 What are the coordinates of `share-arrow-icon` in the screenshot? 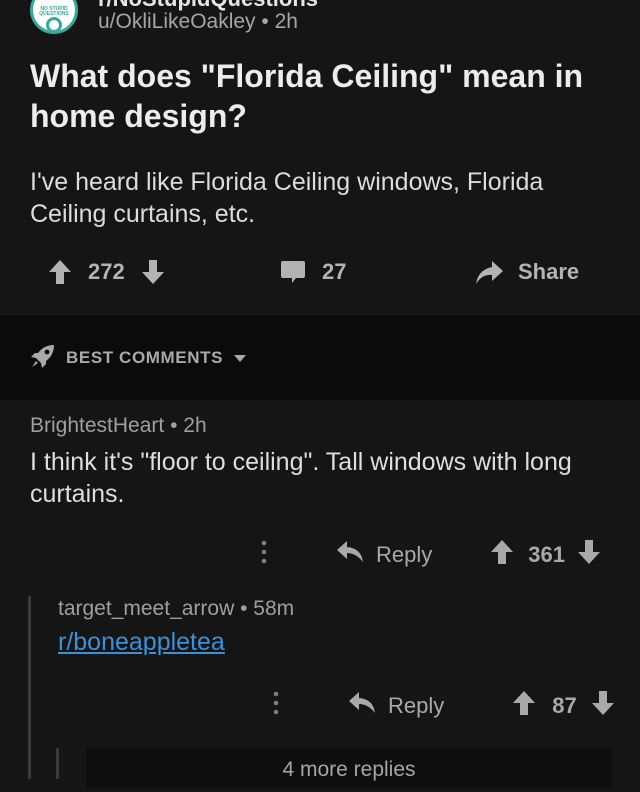 It's located at (489, 272).